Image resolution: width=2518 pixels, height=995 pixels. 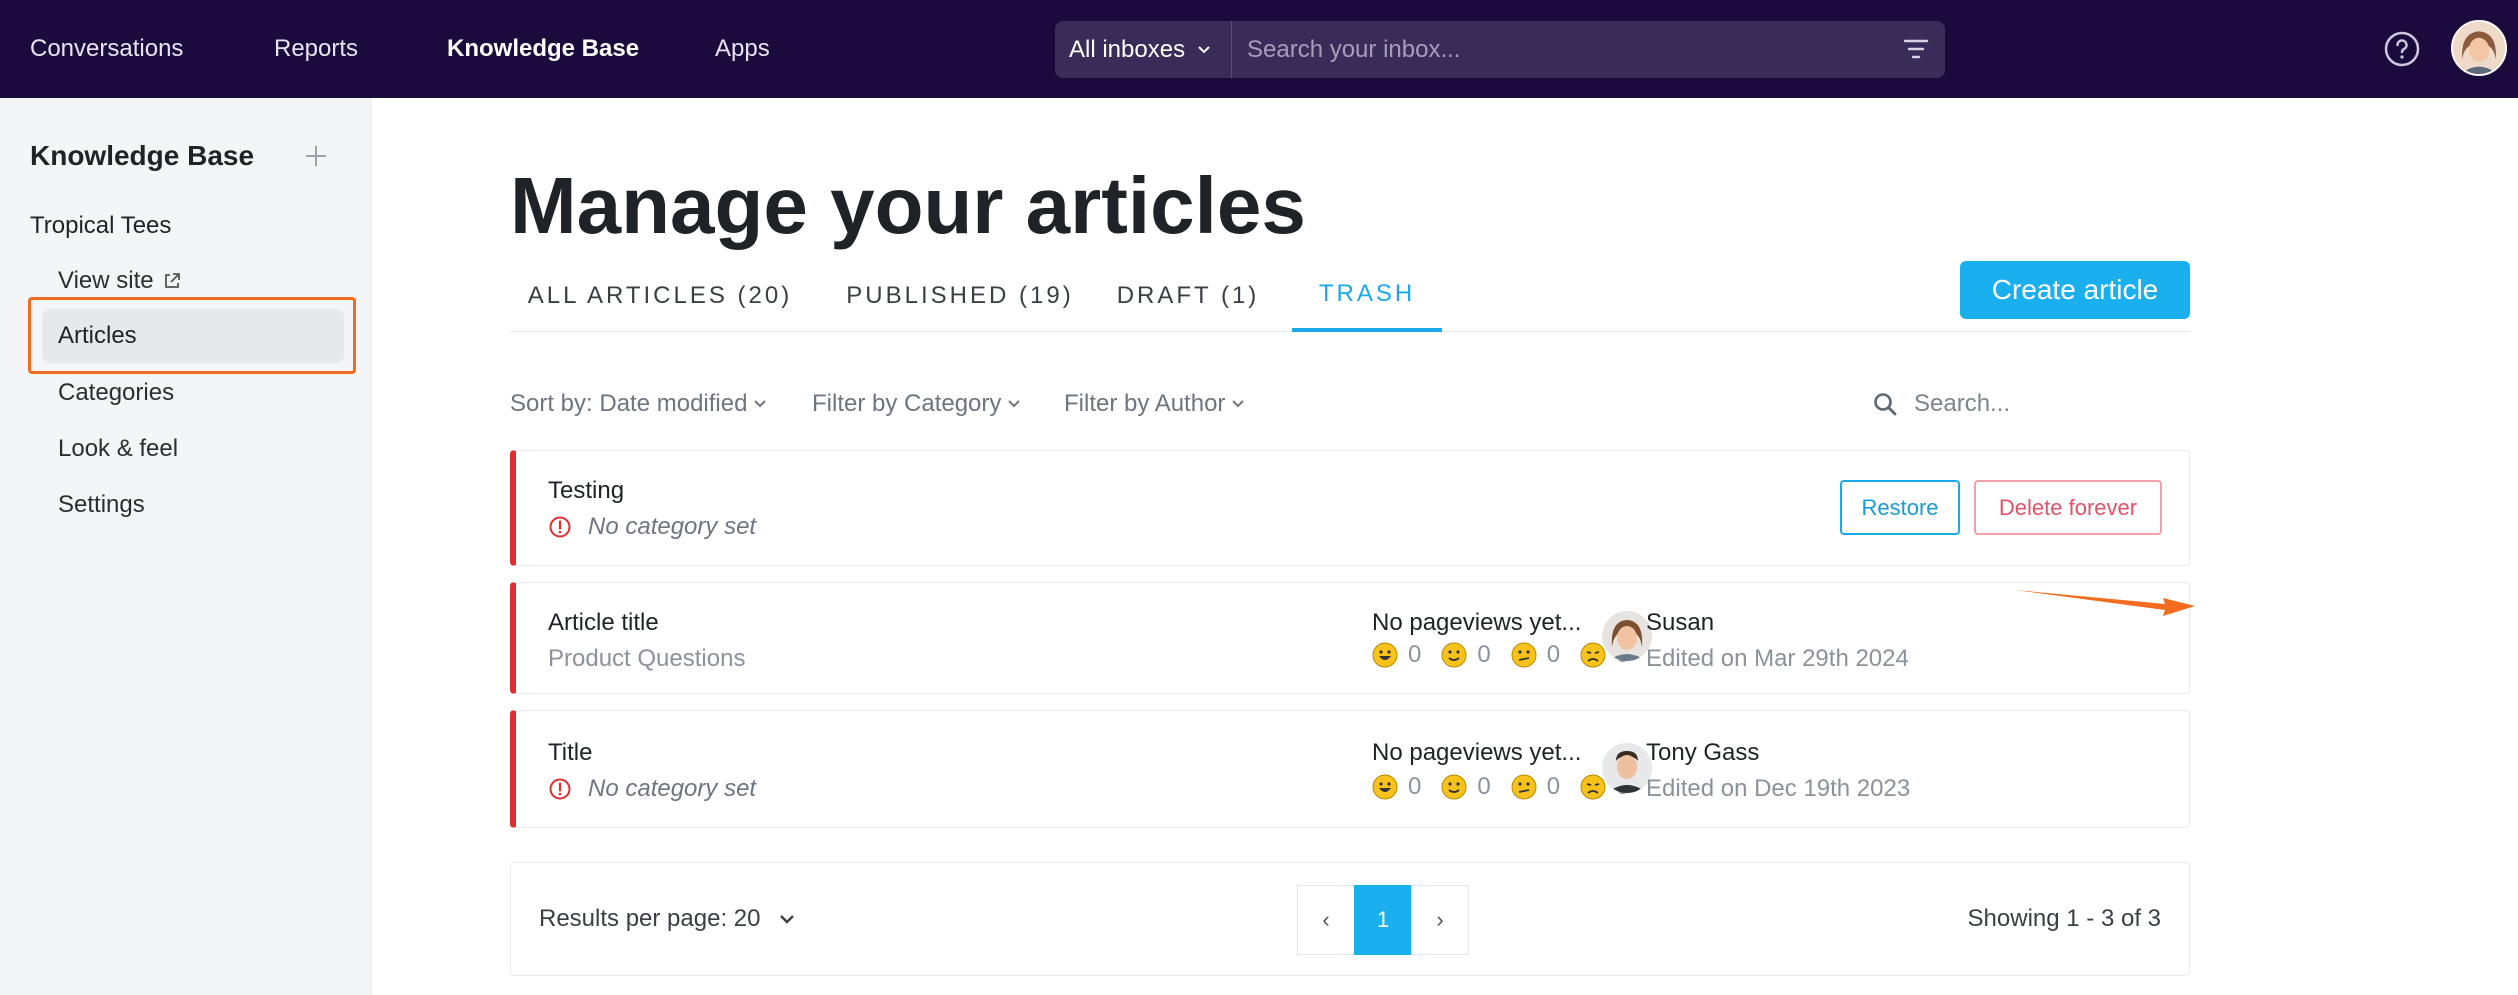 I want to click on edited-date: Edited on Dec 19th 2023, so click(x=1778, y=788).